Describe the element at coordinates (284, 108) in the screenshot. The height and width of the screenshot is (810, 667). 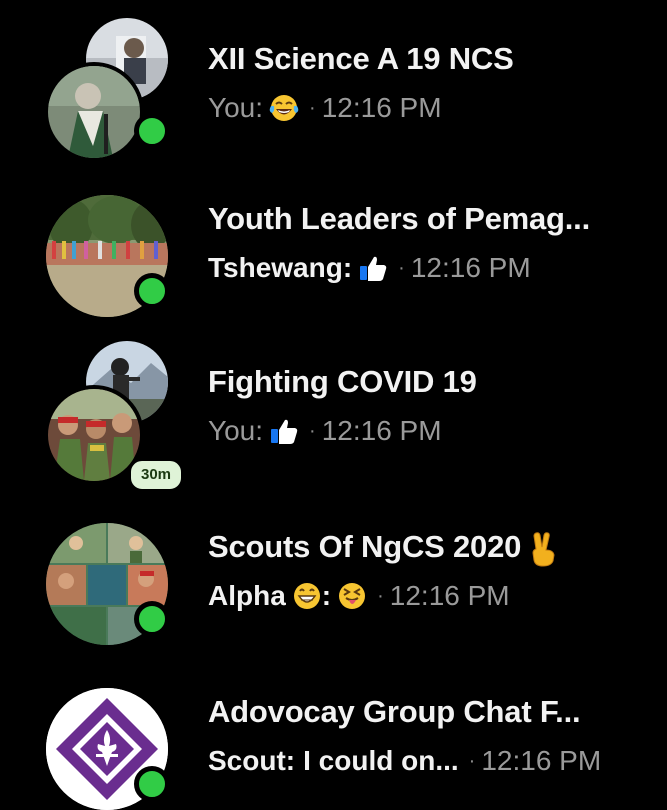
I see `face-with-tears-of-joy-emoji` at that location.